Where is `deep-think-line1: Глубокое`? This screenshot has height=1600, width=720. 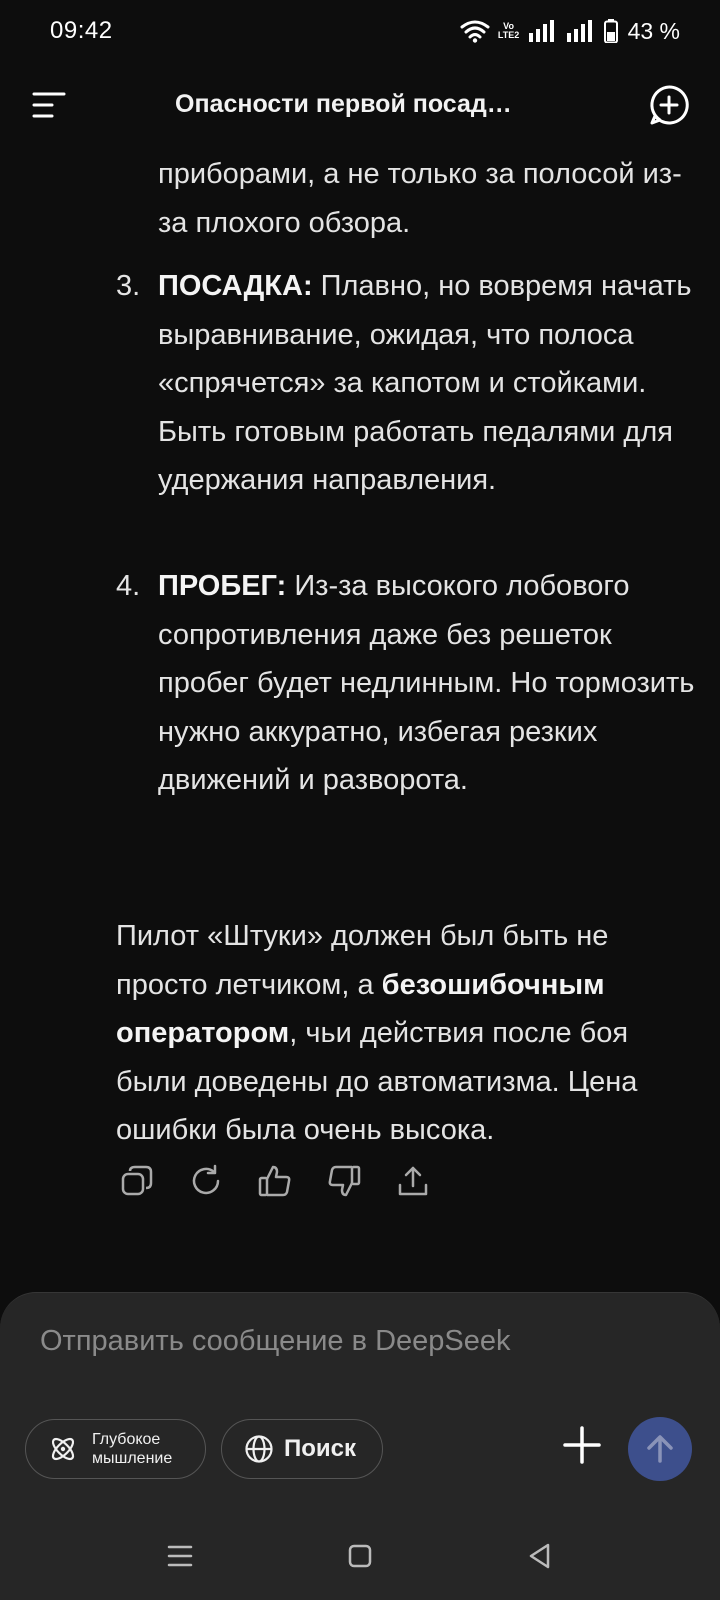 deep-think-line1: Глубокое is located at coordinates (126, 1439).